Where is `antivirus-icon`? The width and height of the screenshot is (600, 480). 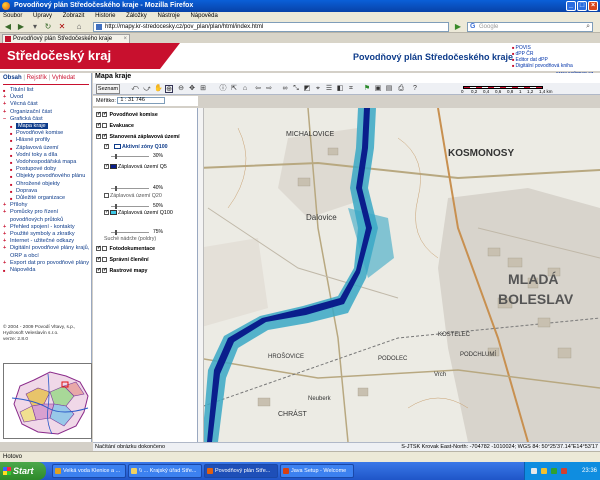 antivirus-icon is located at coordinates (554, 471).